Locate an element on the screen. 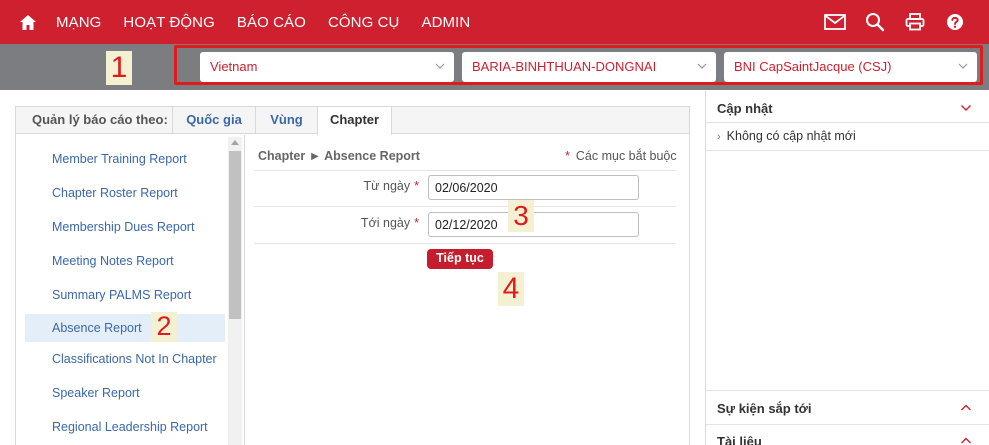  report-meeting-notes: Meeting Notes Report is located at coordinates (125, 261).